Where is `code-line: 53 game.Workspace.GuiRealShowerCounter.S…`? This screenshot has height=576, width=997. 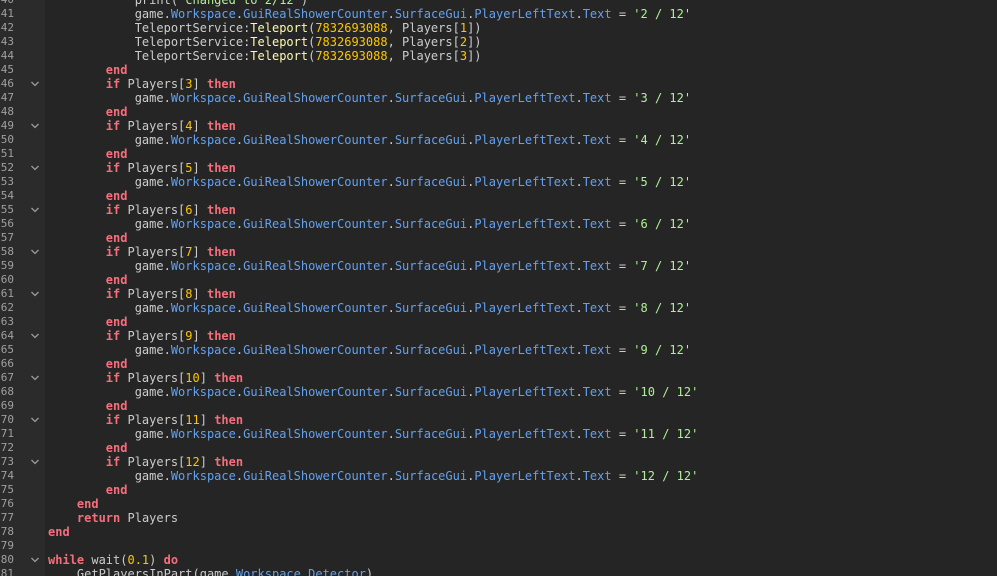 code-line: 53 game.Workspace.GuiRealShowerCounter.S… is located at coordinates (498, 182).